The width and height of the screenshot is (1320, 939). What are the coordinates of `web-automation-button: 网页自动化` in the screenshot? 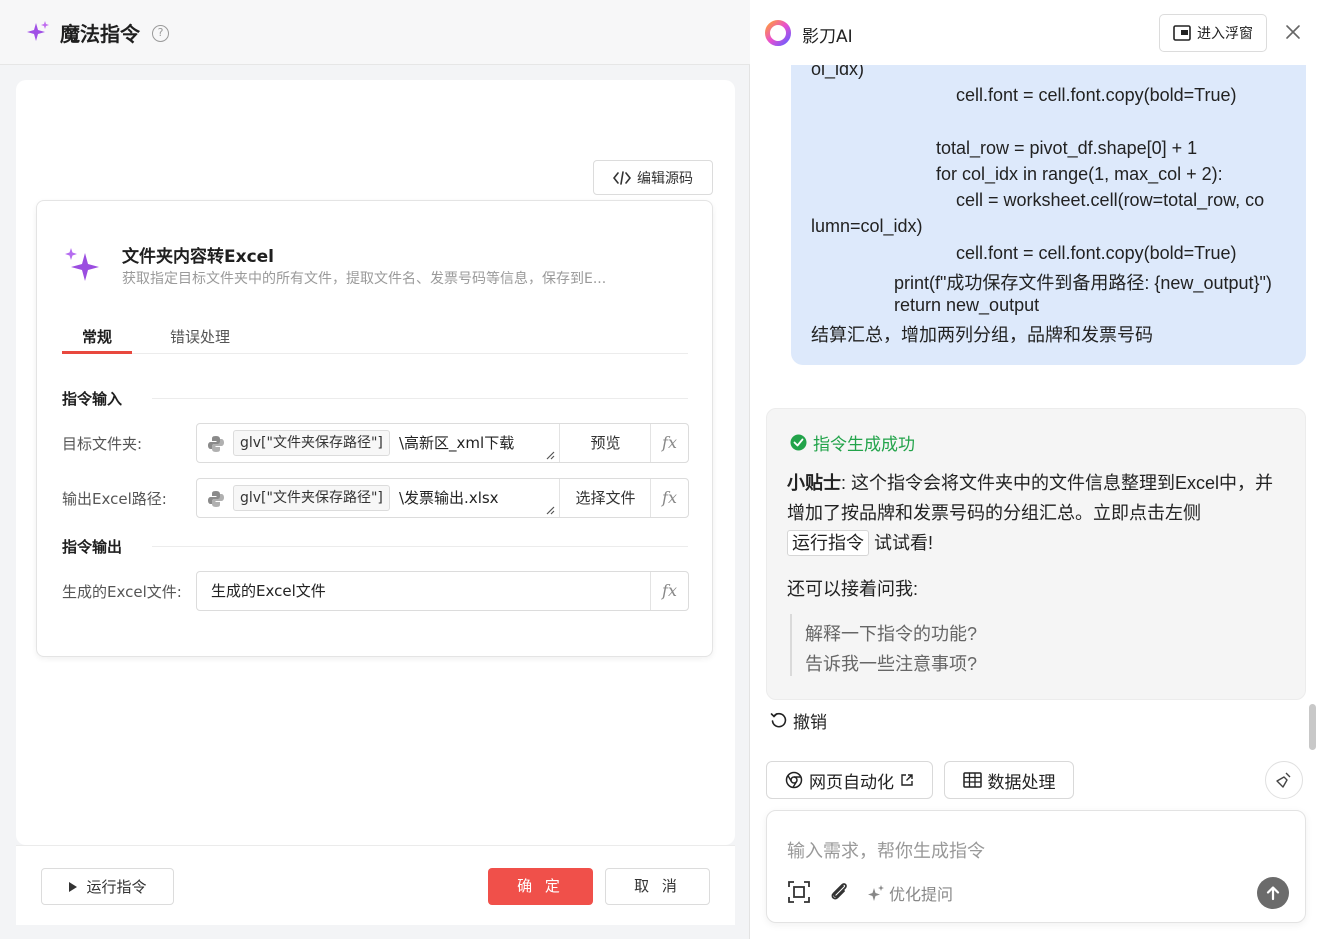 It's located at (849, 780).